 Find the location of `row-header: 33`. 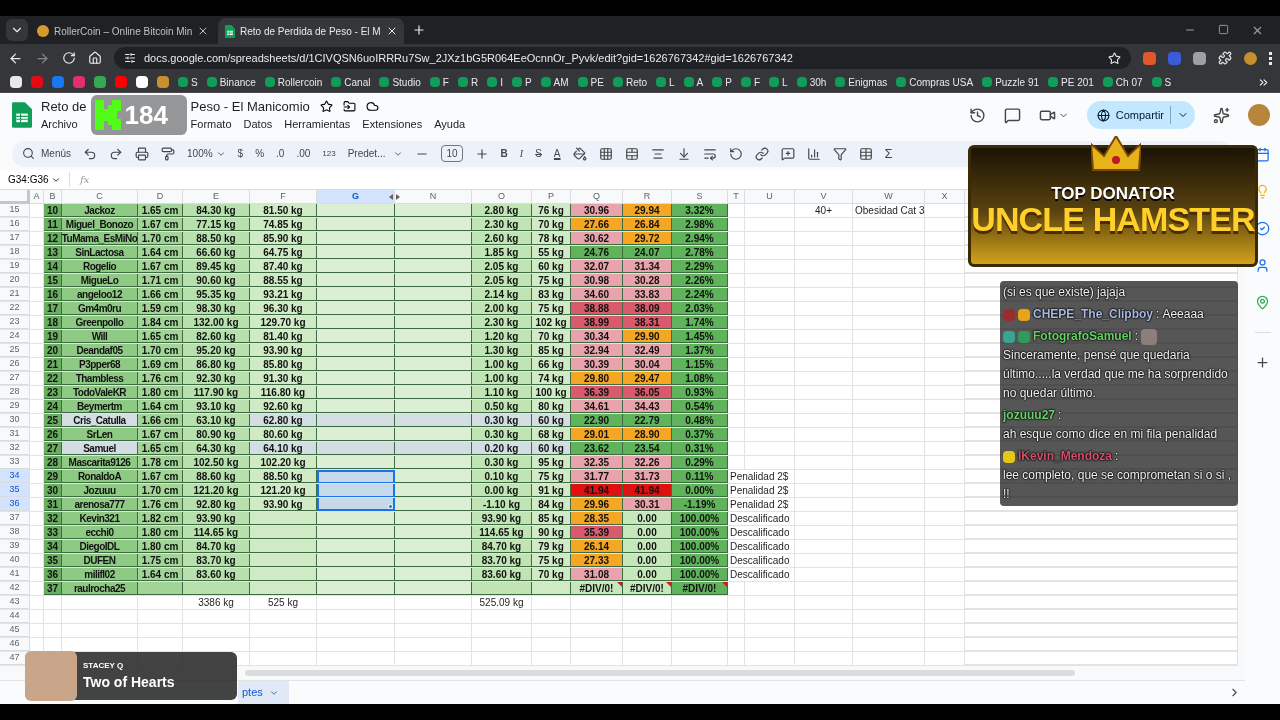

row-header: 33 is located at coordinates (15, 462).